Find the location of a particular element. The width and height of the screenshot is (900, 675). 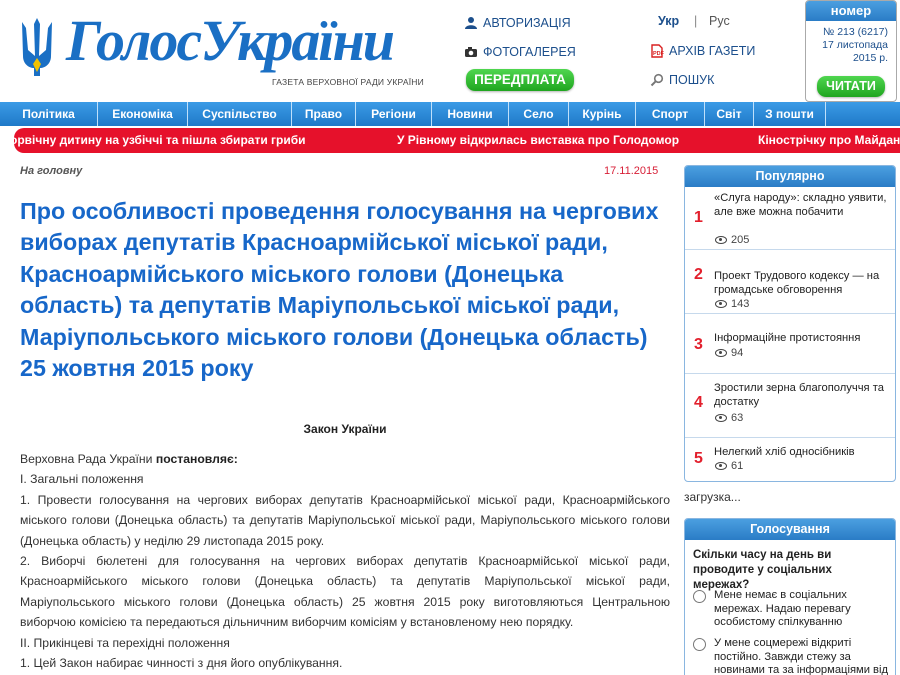

breadcrumb-home: На головну is located at coordinates (51, 171).